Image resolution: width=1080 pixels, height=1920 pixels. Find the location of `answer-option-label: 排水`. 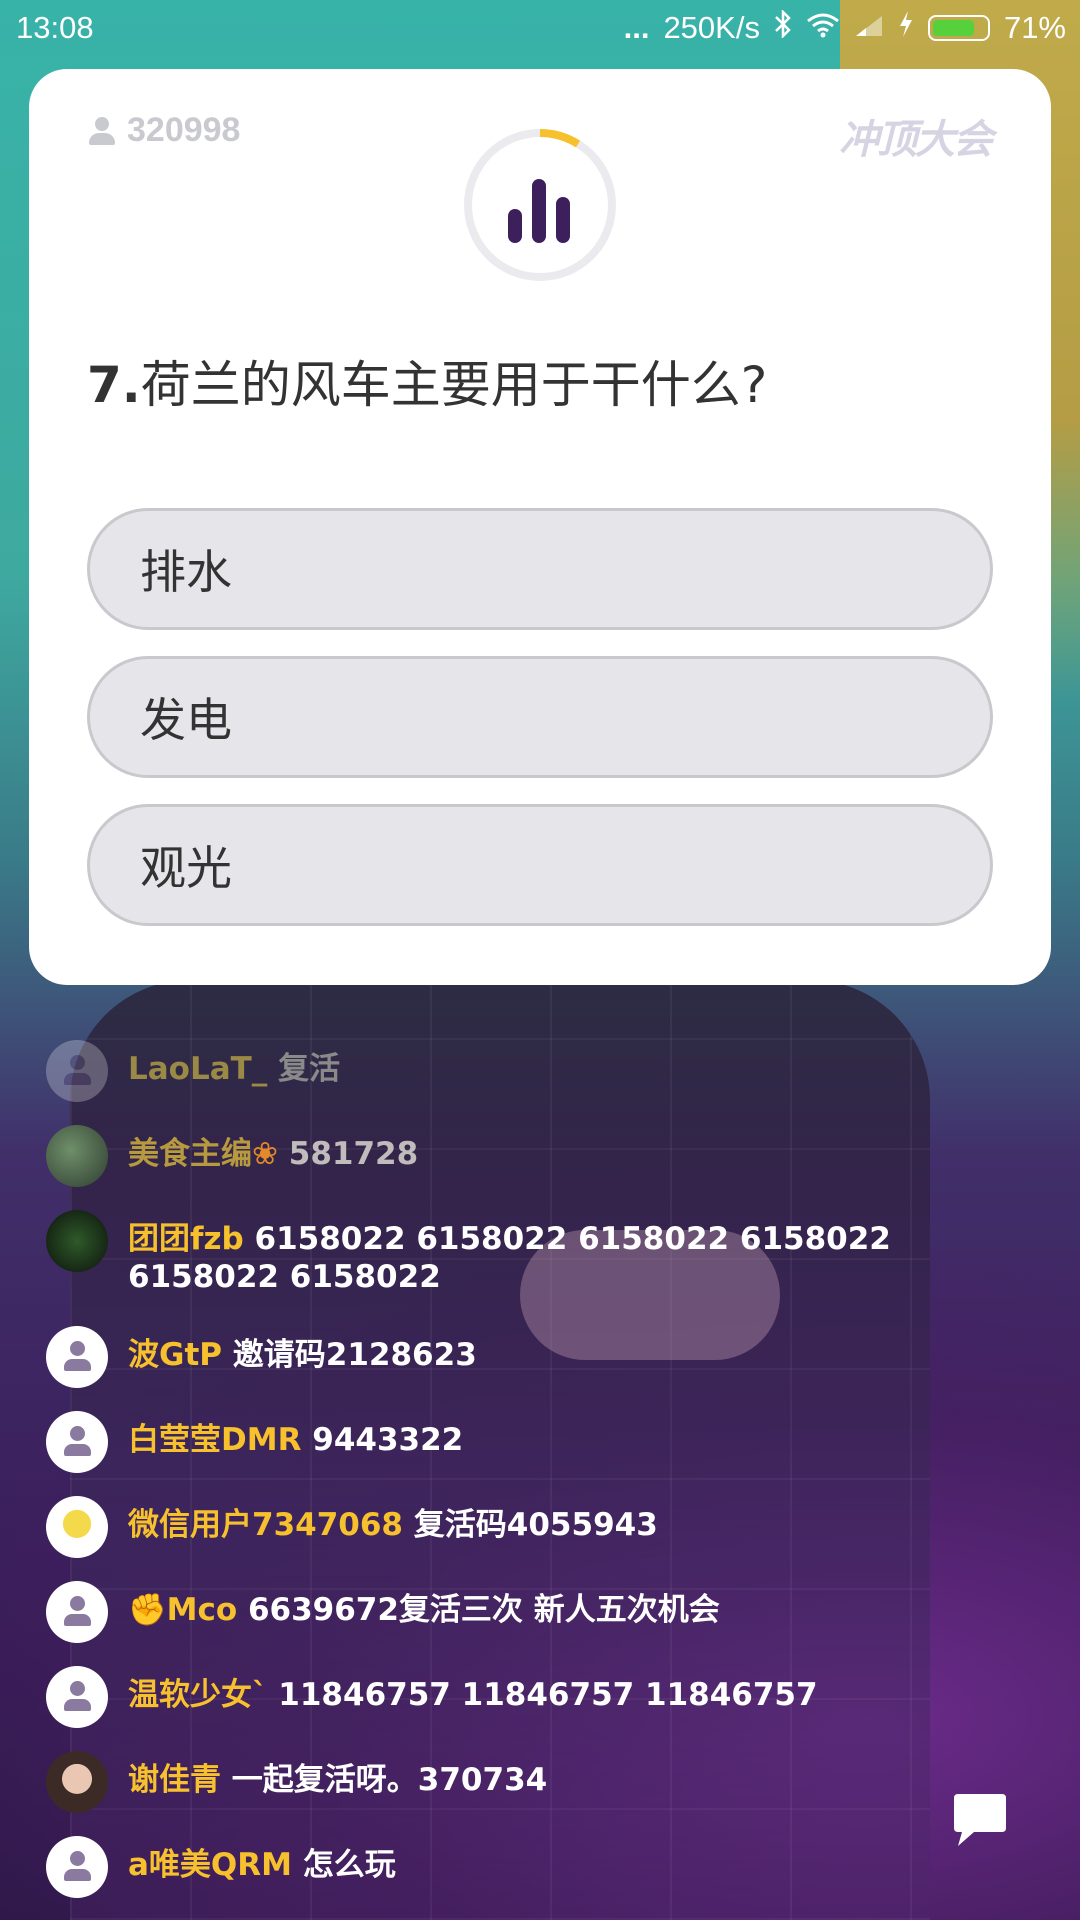

answer-option-label: 排水 is located at coordinates (186, 572).